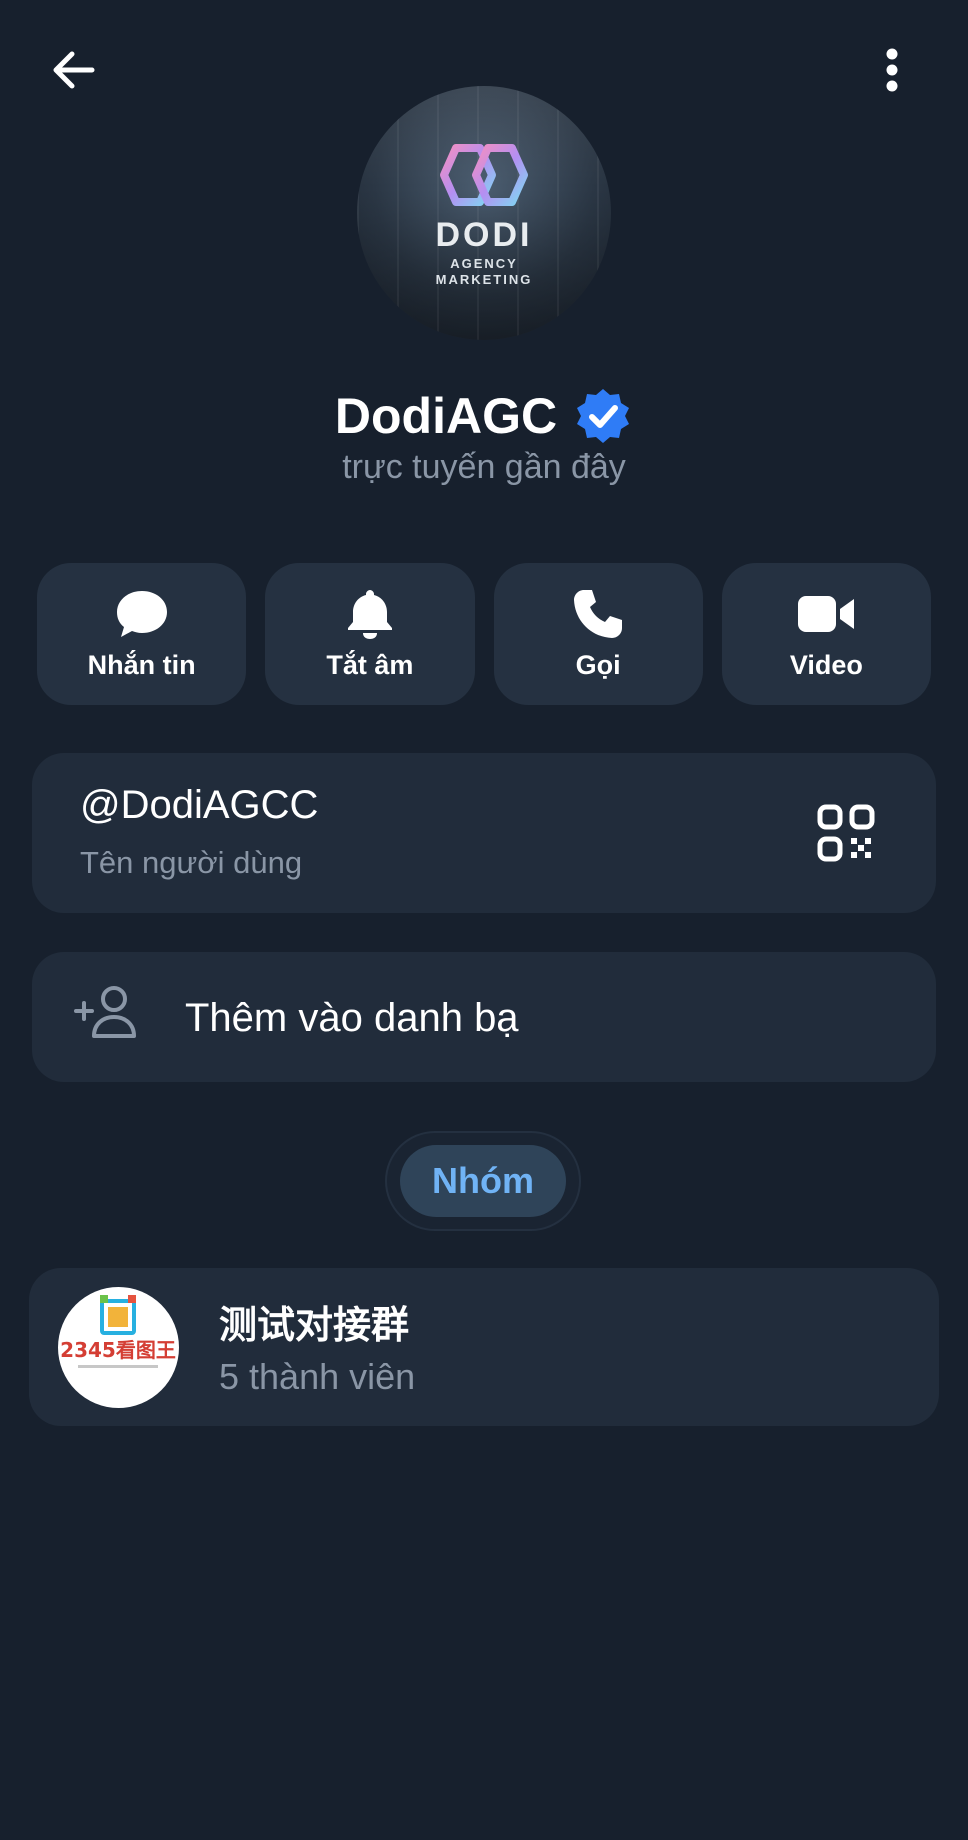  What do you see at coordinates (118, 1331) in the screenshot?
I see `image-viewer-logo-icon: 2345看图王` at bounding box center [118, 1331].